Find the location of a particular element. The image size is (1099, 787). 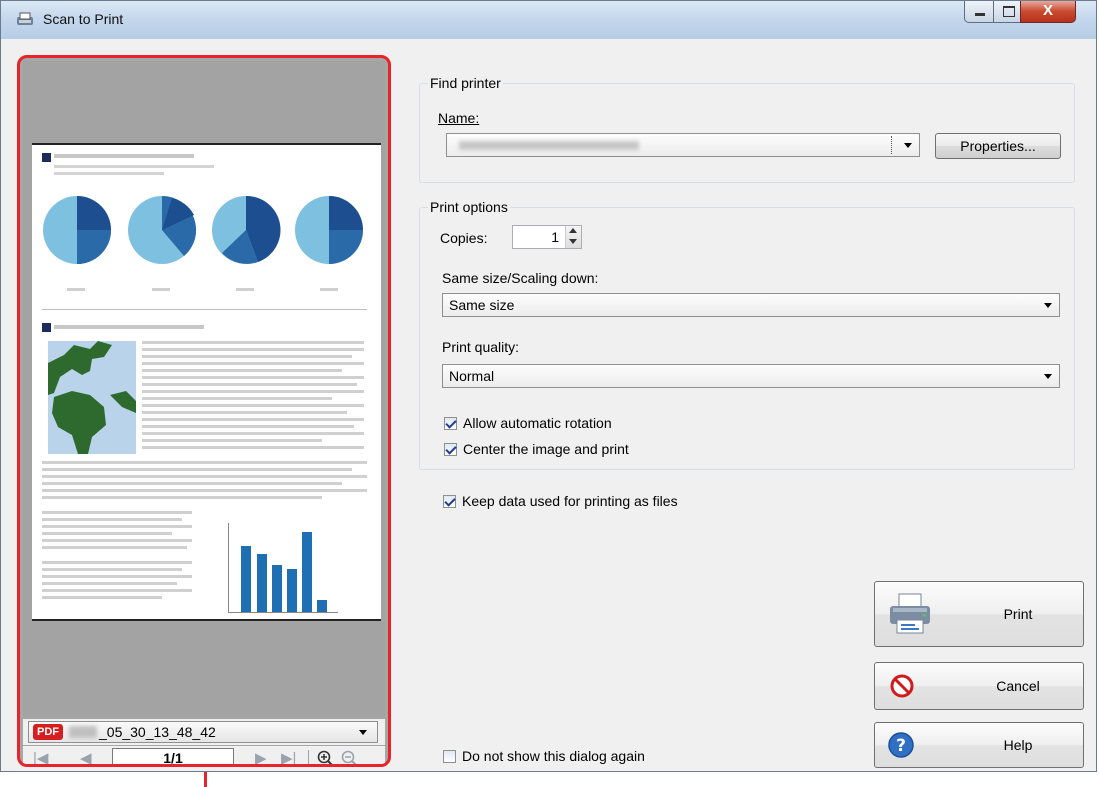

maximize-icon is located at coordinates (1009, 11).